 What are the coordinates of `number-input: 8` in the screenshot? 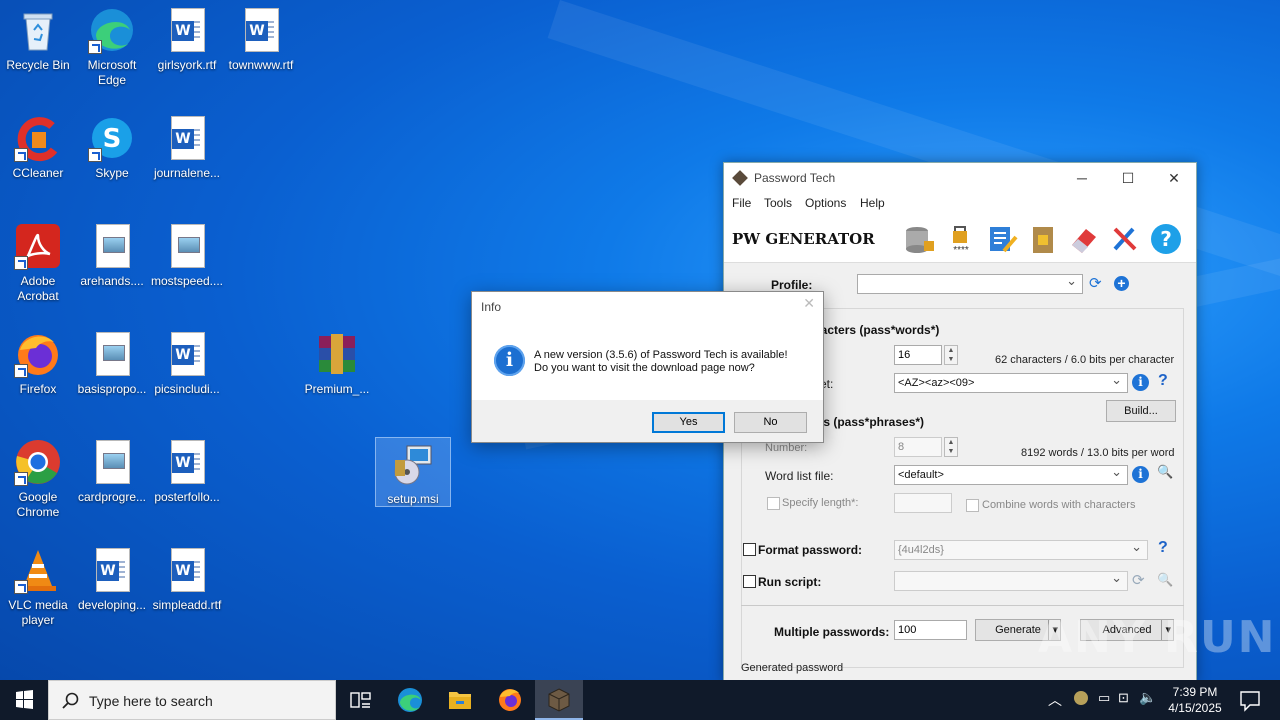 It's located at (918, 447).